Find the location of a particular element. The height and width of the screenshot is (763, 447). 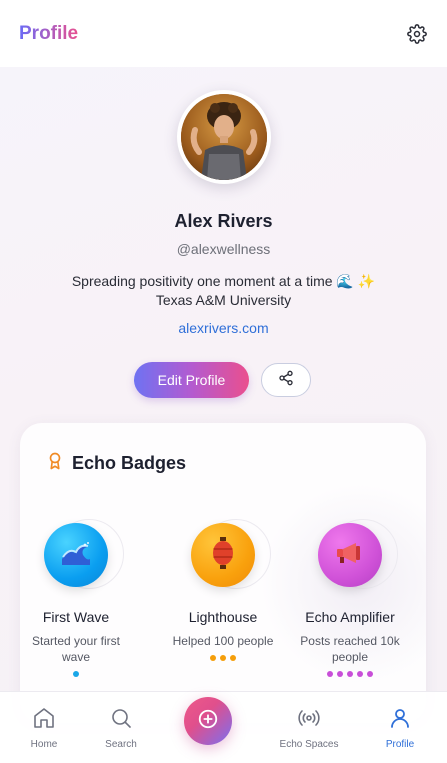

avatar-photo is located at coordinates (224, 137).